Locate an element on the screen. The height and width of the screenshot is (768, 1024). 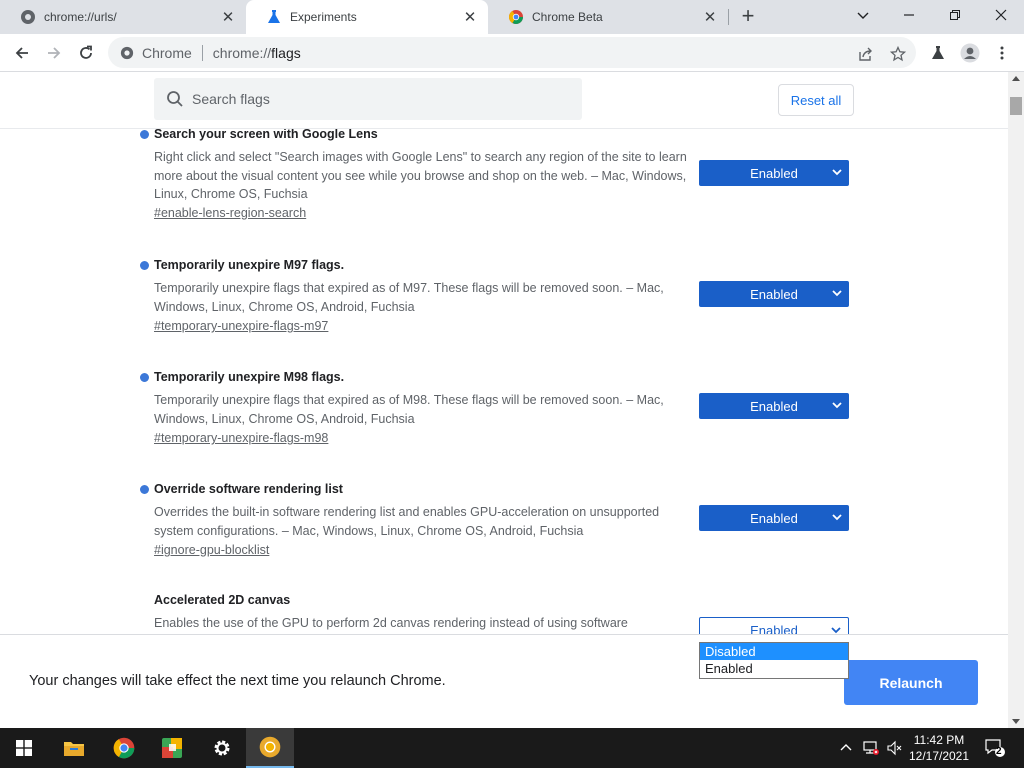
minimize-button is located at coordinates (909, 15).